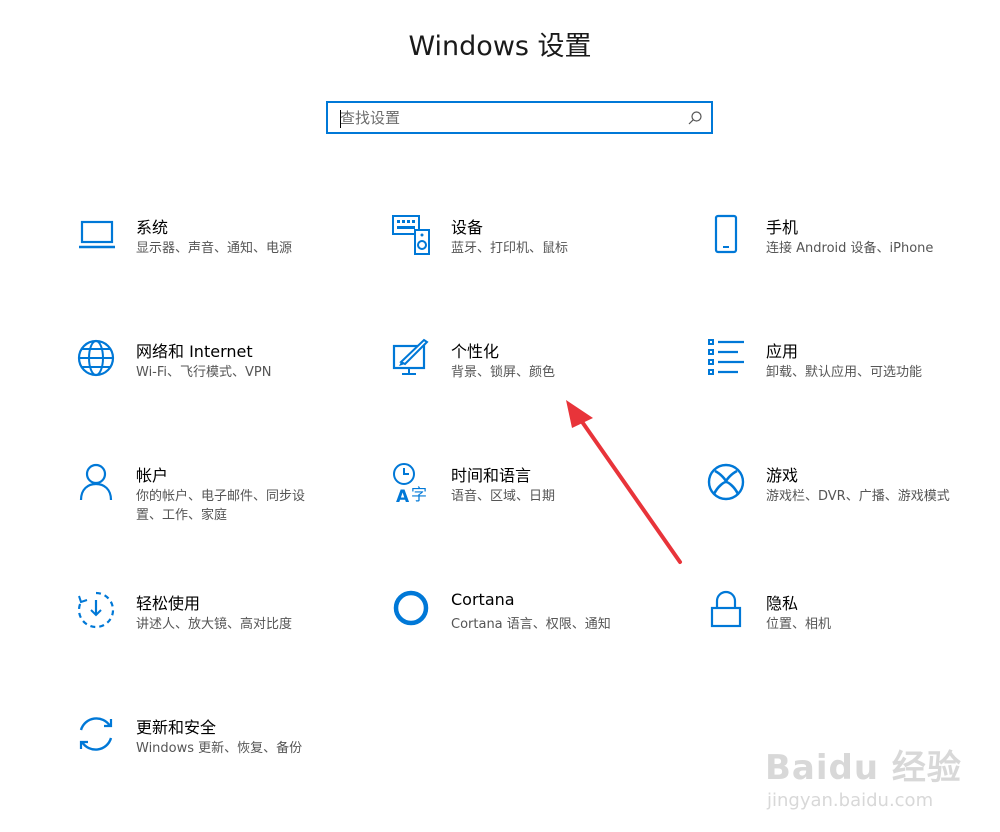 Image resolution: width=1000 pixels, height=832 pixels. I want to click on tile-phone: 手机 连接 Android 设备、iPhone, so click(851, 254).